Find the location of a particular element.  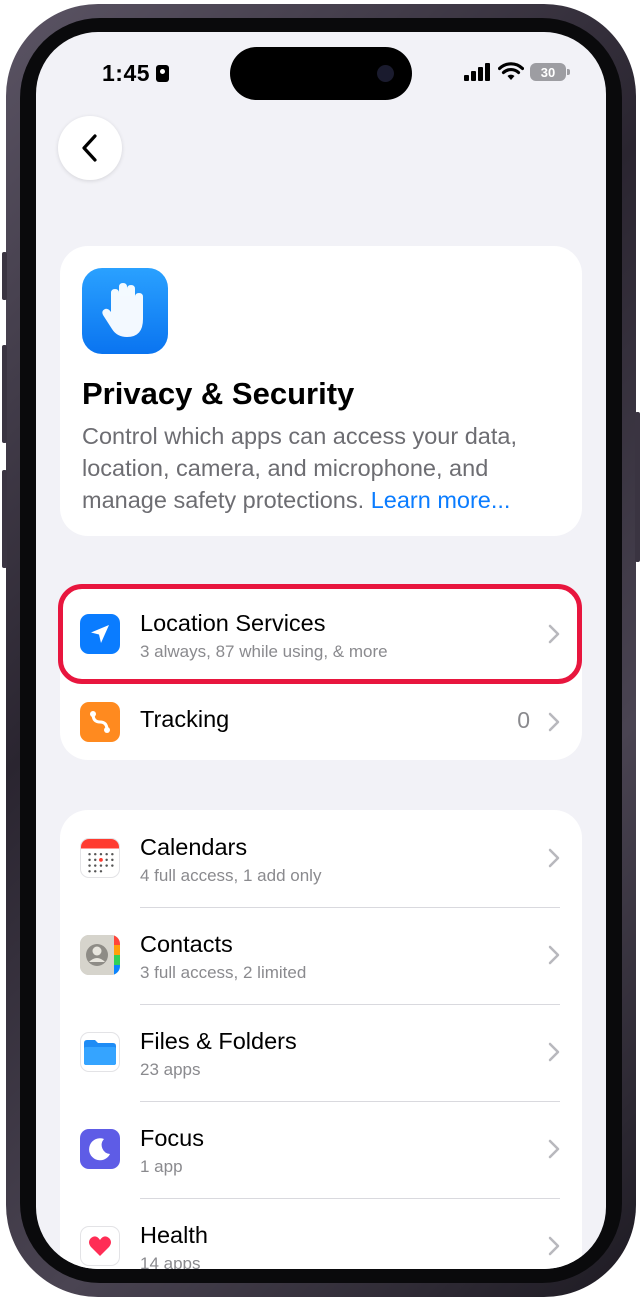

volume-up-button is located at coordinates (4, 394).